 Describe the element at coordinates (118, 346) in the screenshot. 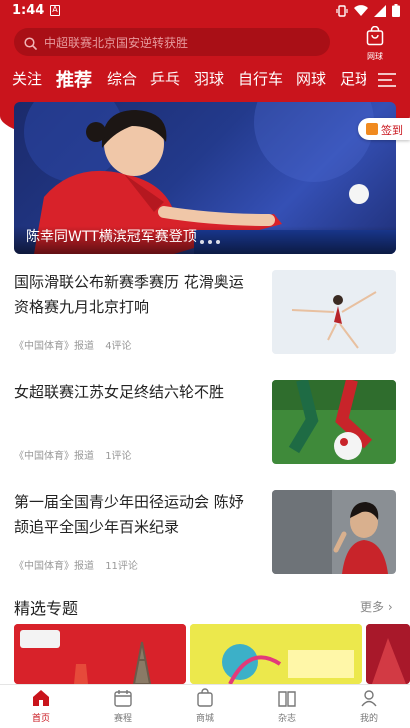

I see `news-comments: 4评论` at that location.